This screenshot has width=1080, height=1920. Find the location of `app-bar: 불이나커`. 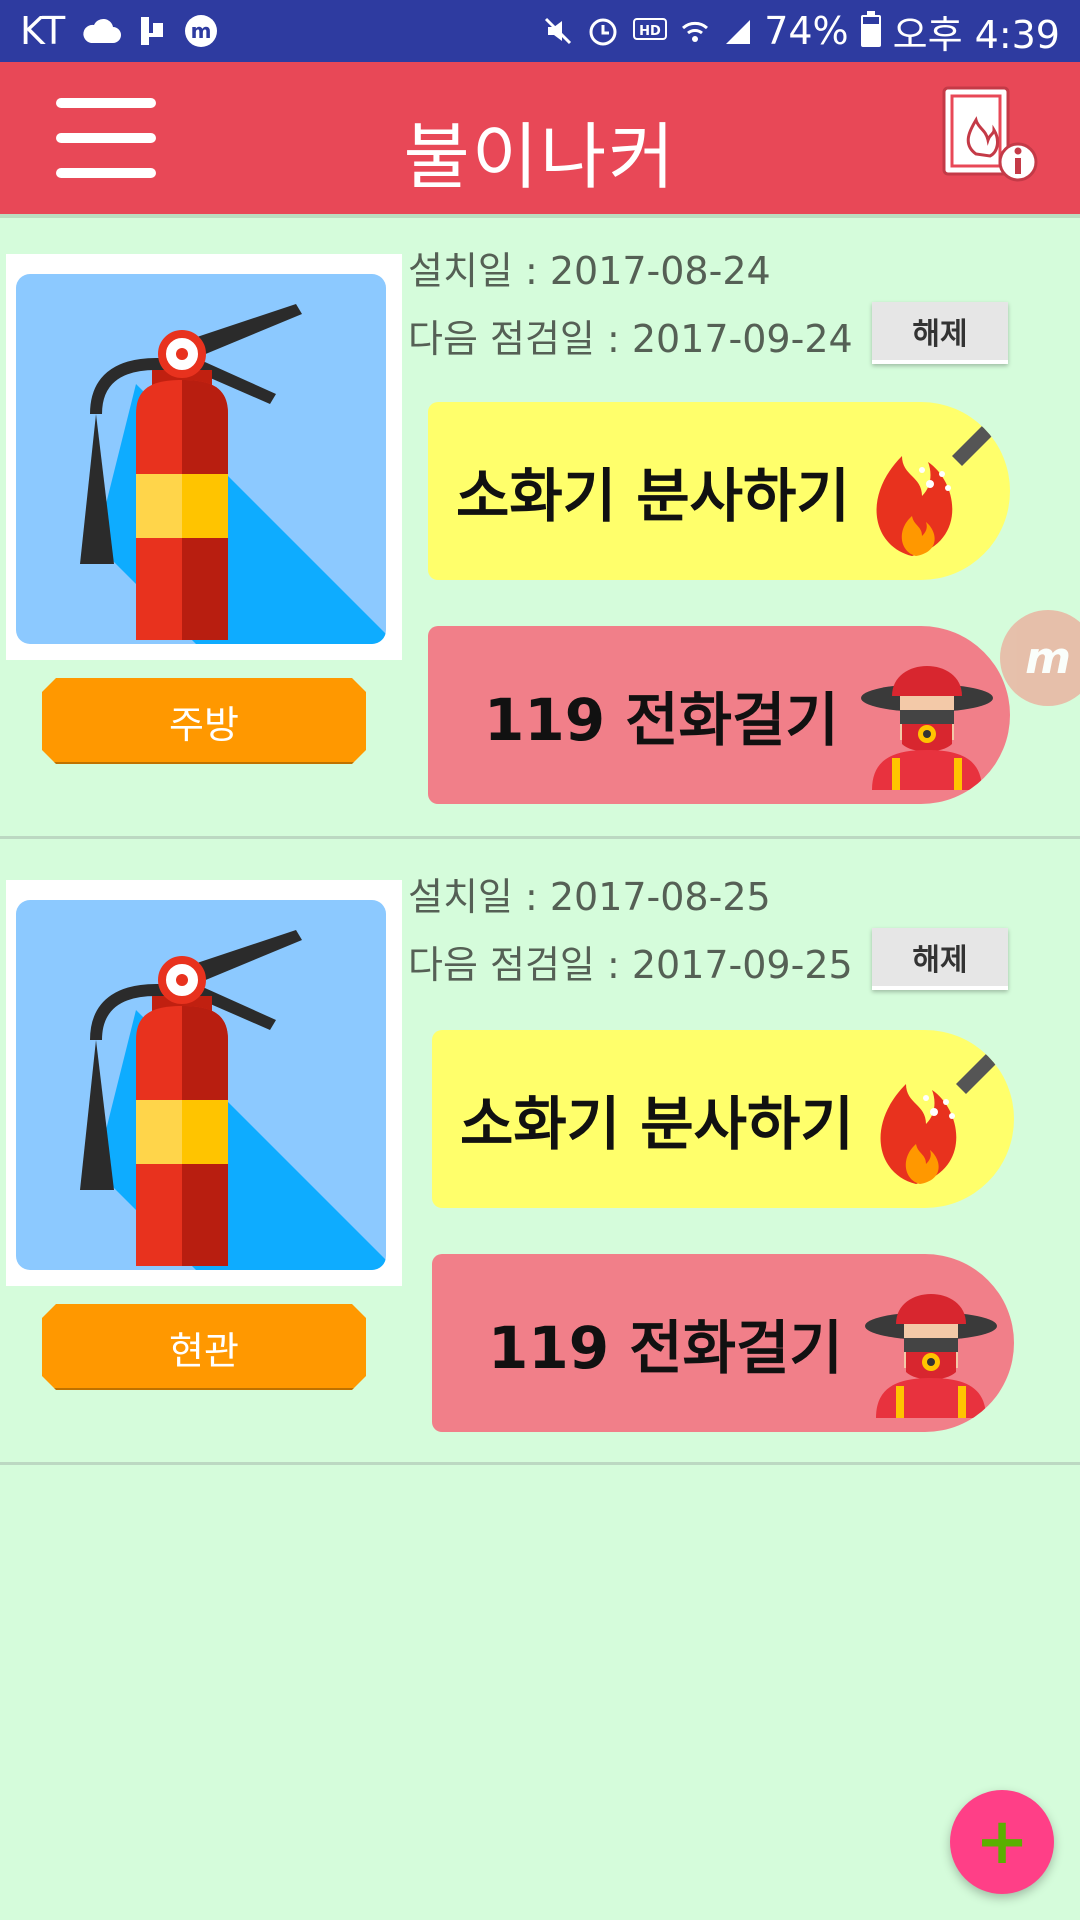

app-bar: 불이나커 is located at coordinates (540, 138).